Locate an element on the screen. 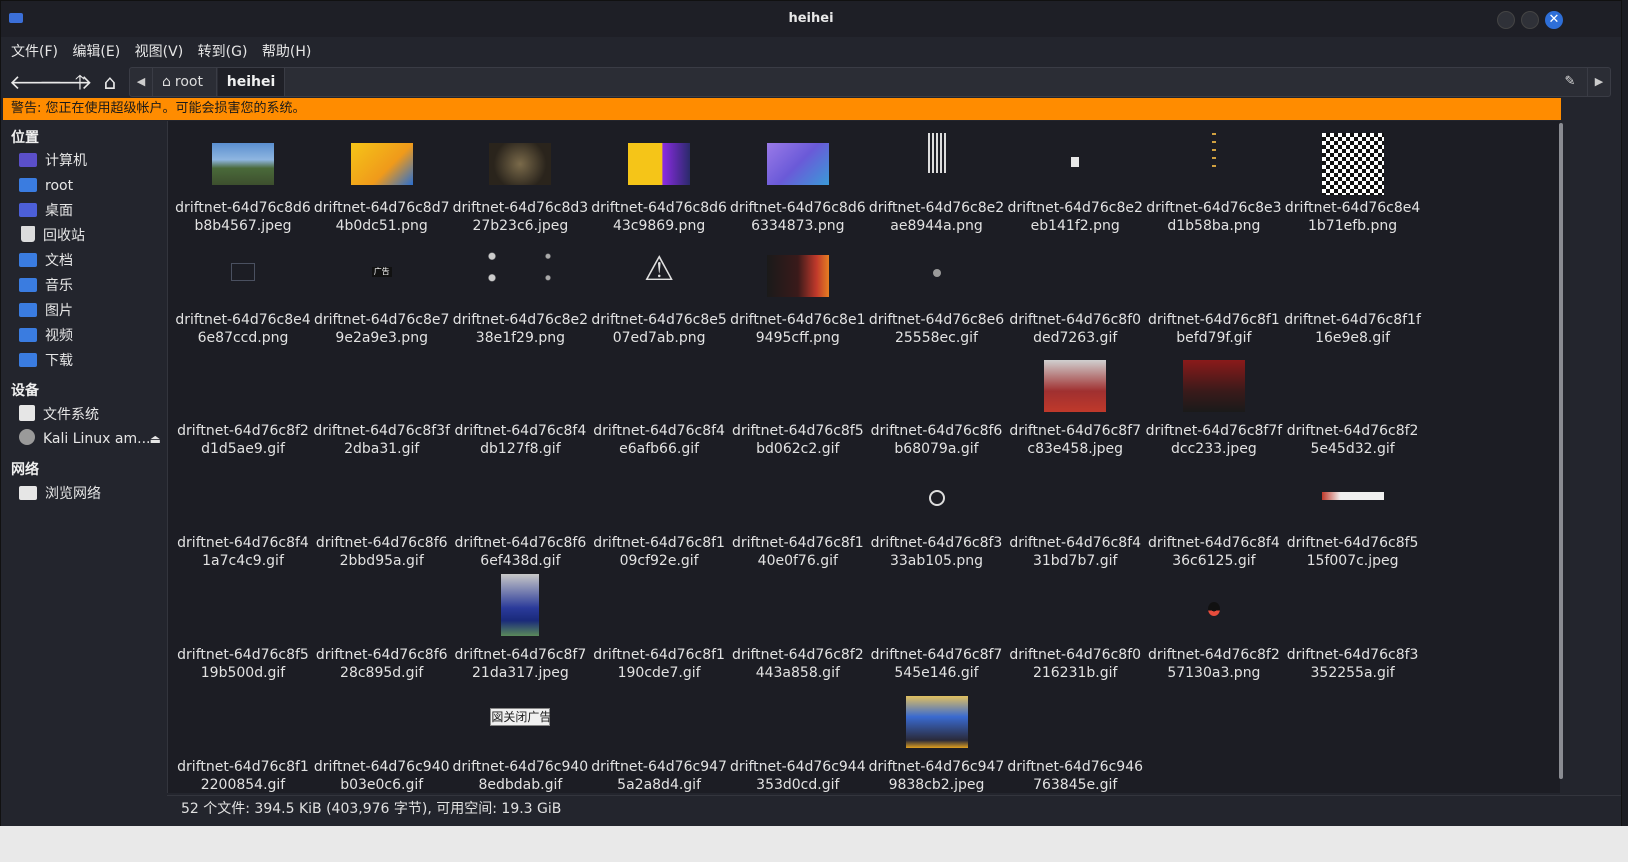 This screenshot has width=1628, height=862. file-item: driftnet-64d76c8f257130a3.png is located at coordinates (1214, 628).